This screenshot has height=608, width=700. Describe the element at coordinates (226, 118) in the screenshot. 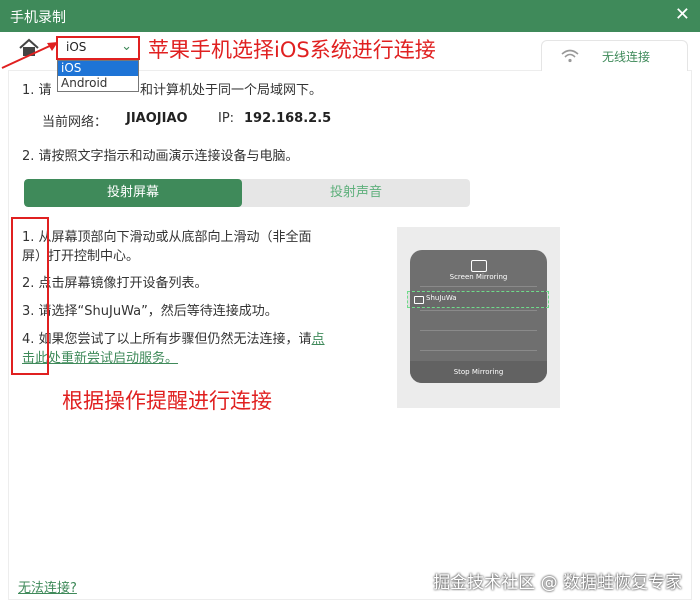

I see `ip-label: IP:` at that location.